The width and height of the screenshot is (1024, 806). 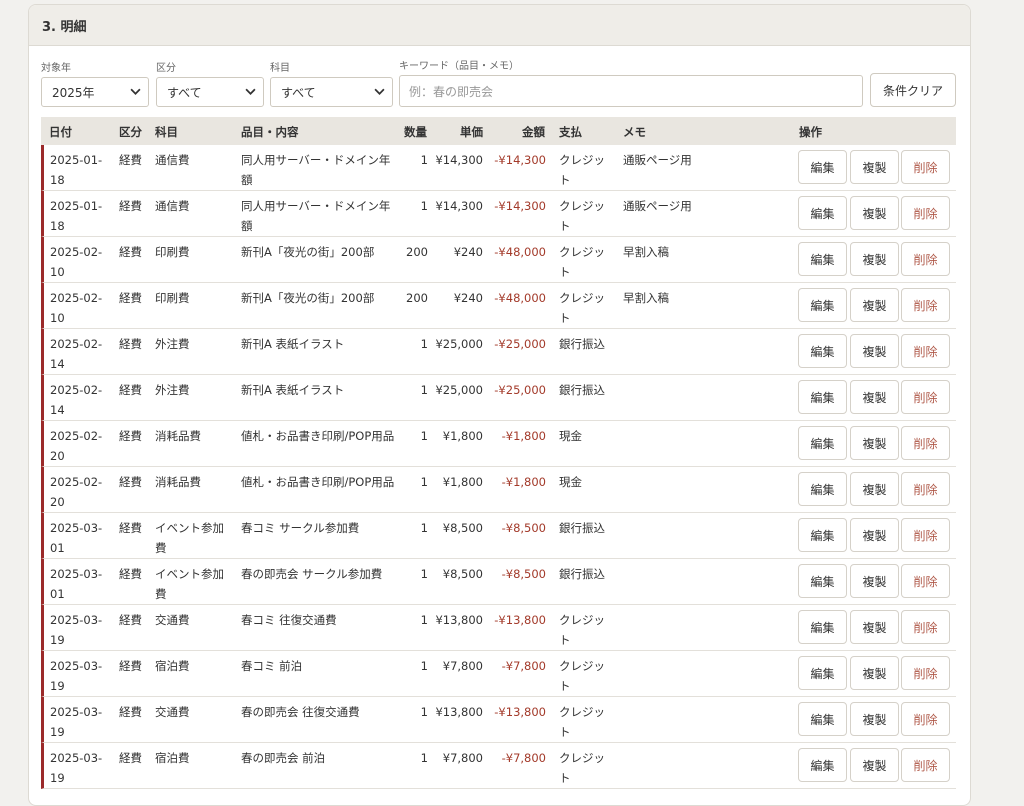 What do you see at coordinates (331, 92) in the screenshot?
I see `kamoku-select: すべて` at bounding box center [331, 92].